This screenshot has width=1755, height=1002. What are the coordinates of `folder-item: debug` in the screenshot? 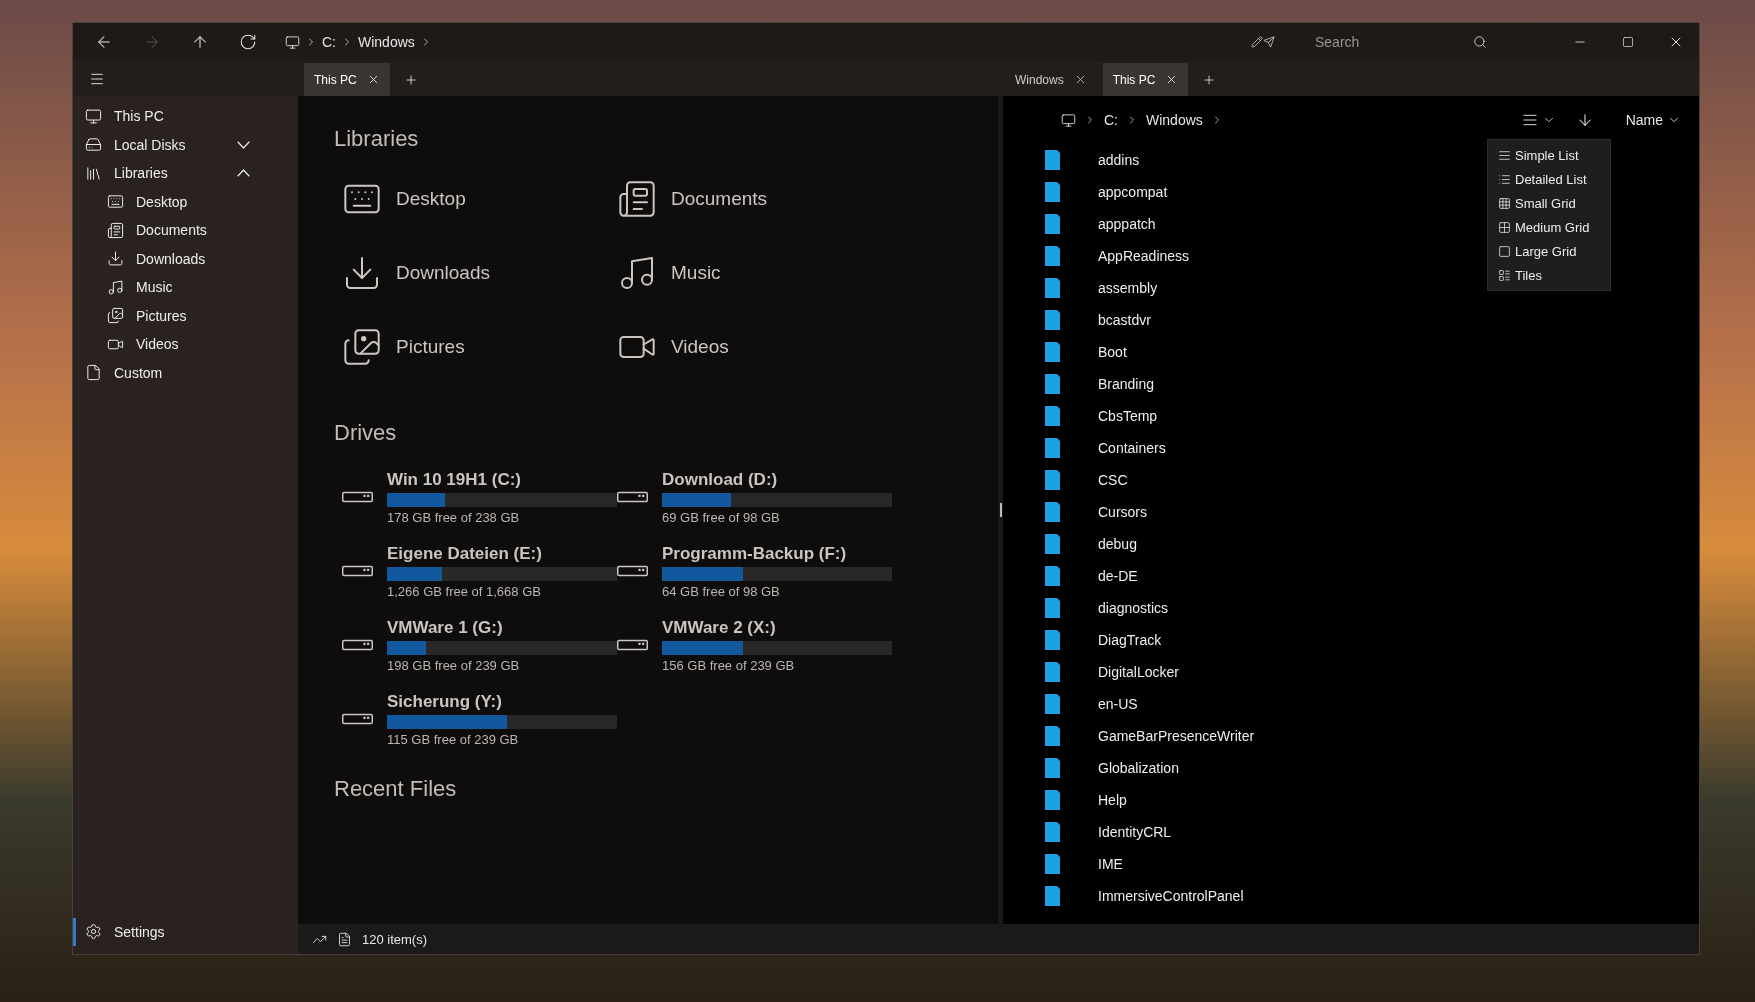 It's located at (1091, 544).